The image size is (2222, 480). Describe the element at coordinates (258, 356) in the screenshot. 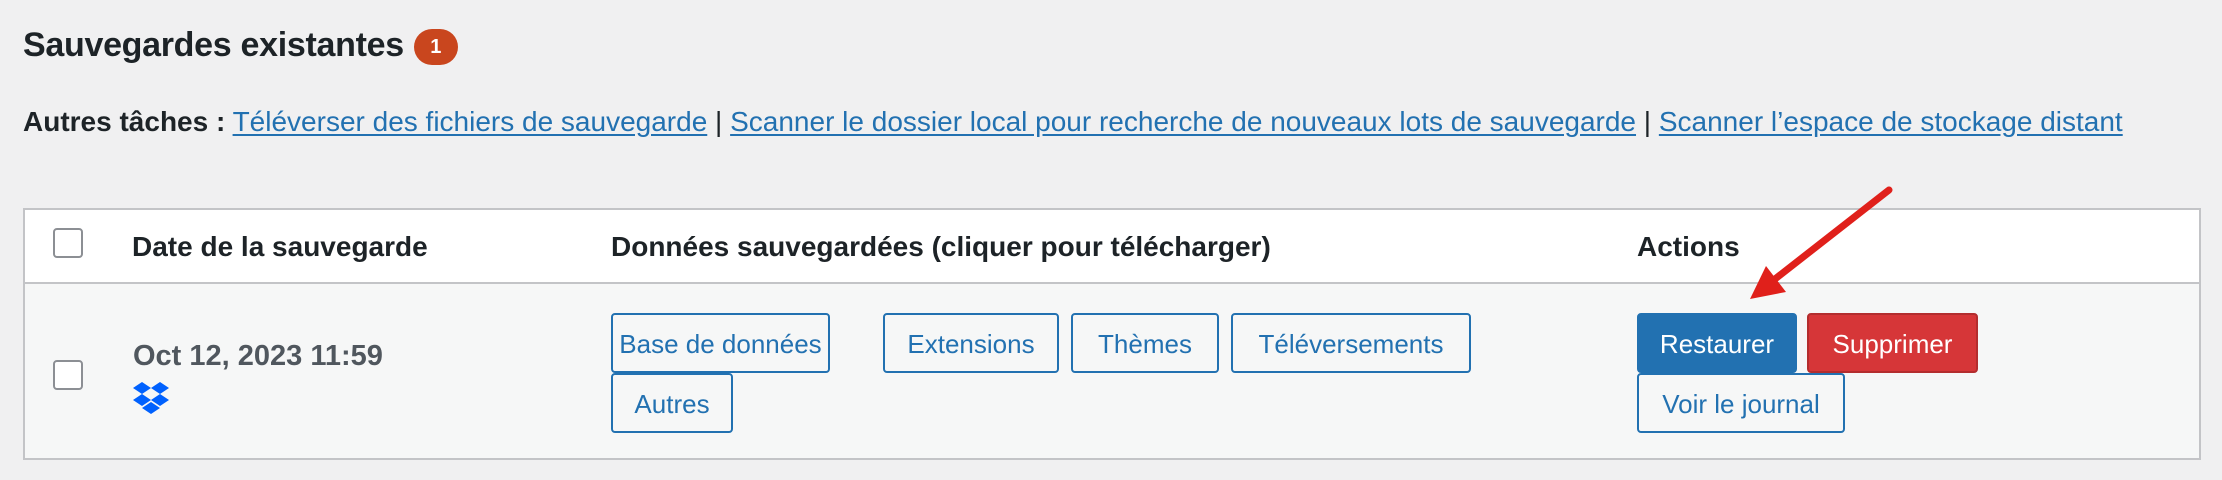

I see `backup-date: Oct 12, 2023 11:59` at that location.